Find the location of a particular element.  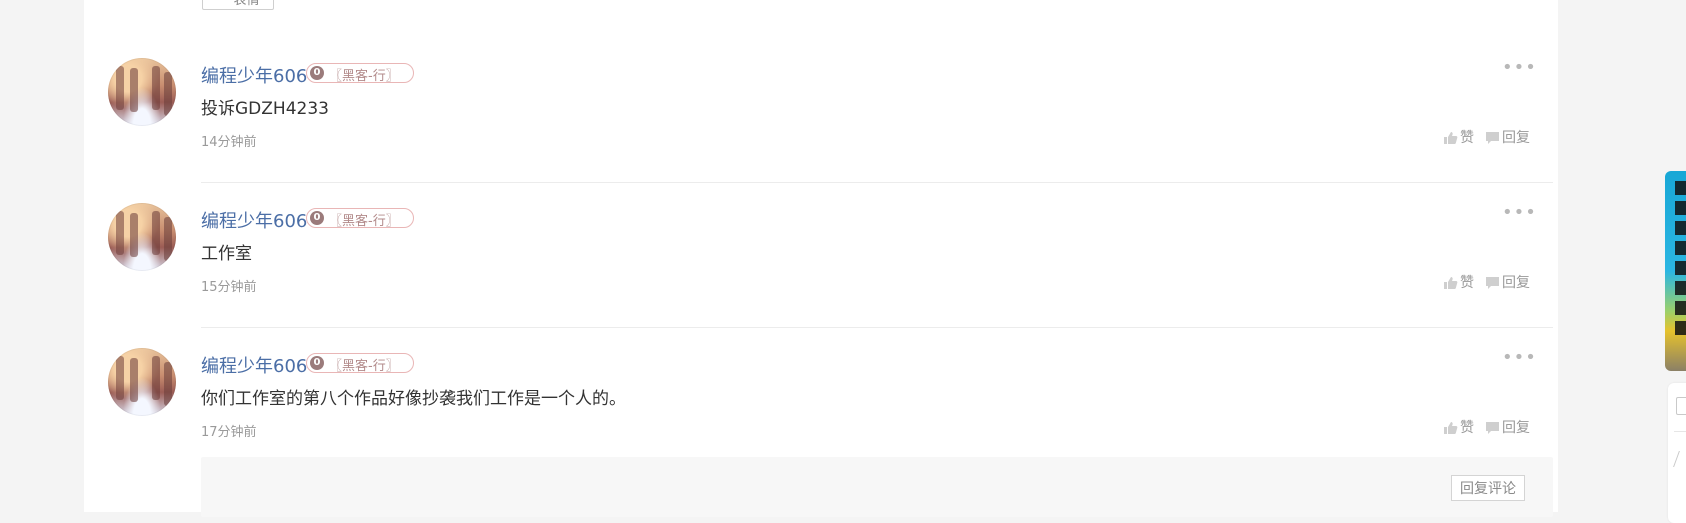

feedback-icon is located at coordinates (1681, 406).